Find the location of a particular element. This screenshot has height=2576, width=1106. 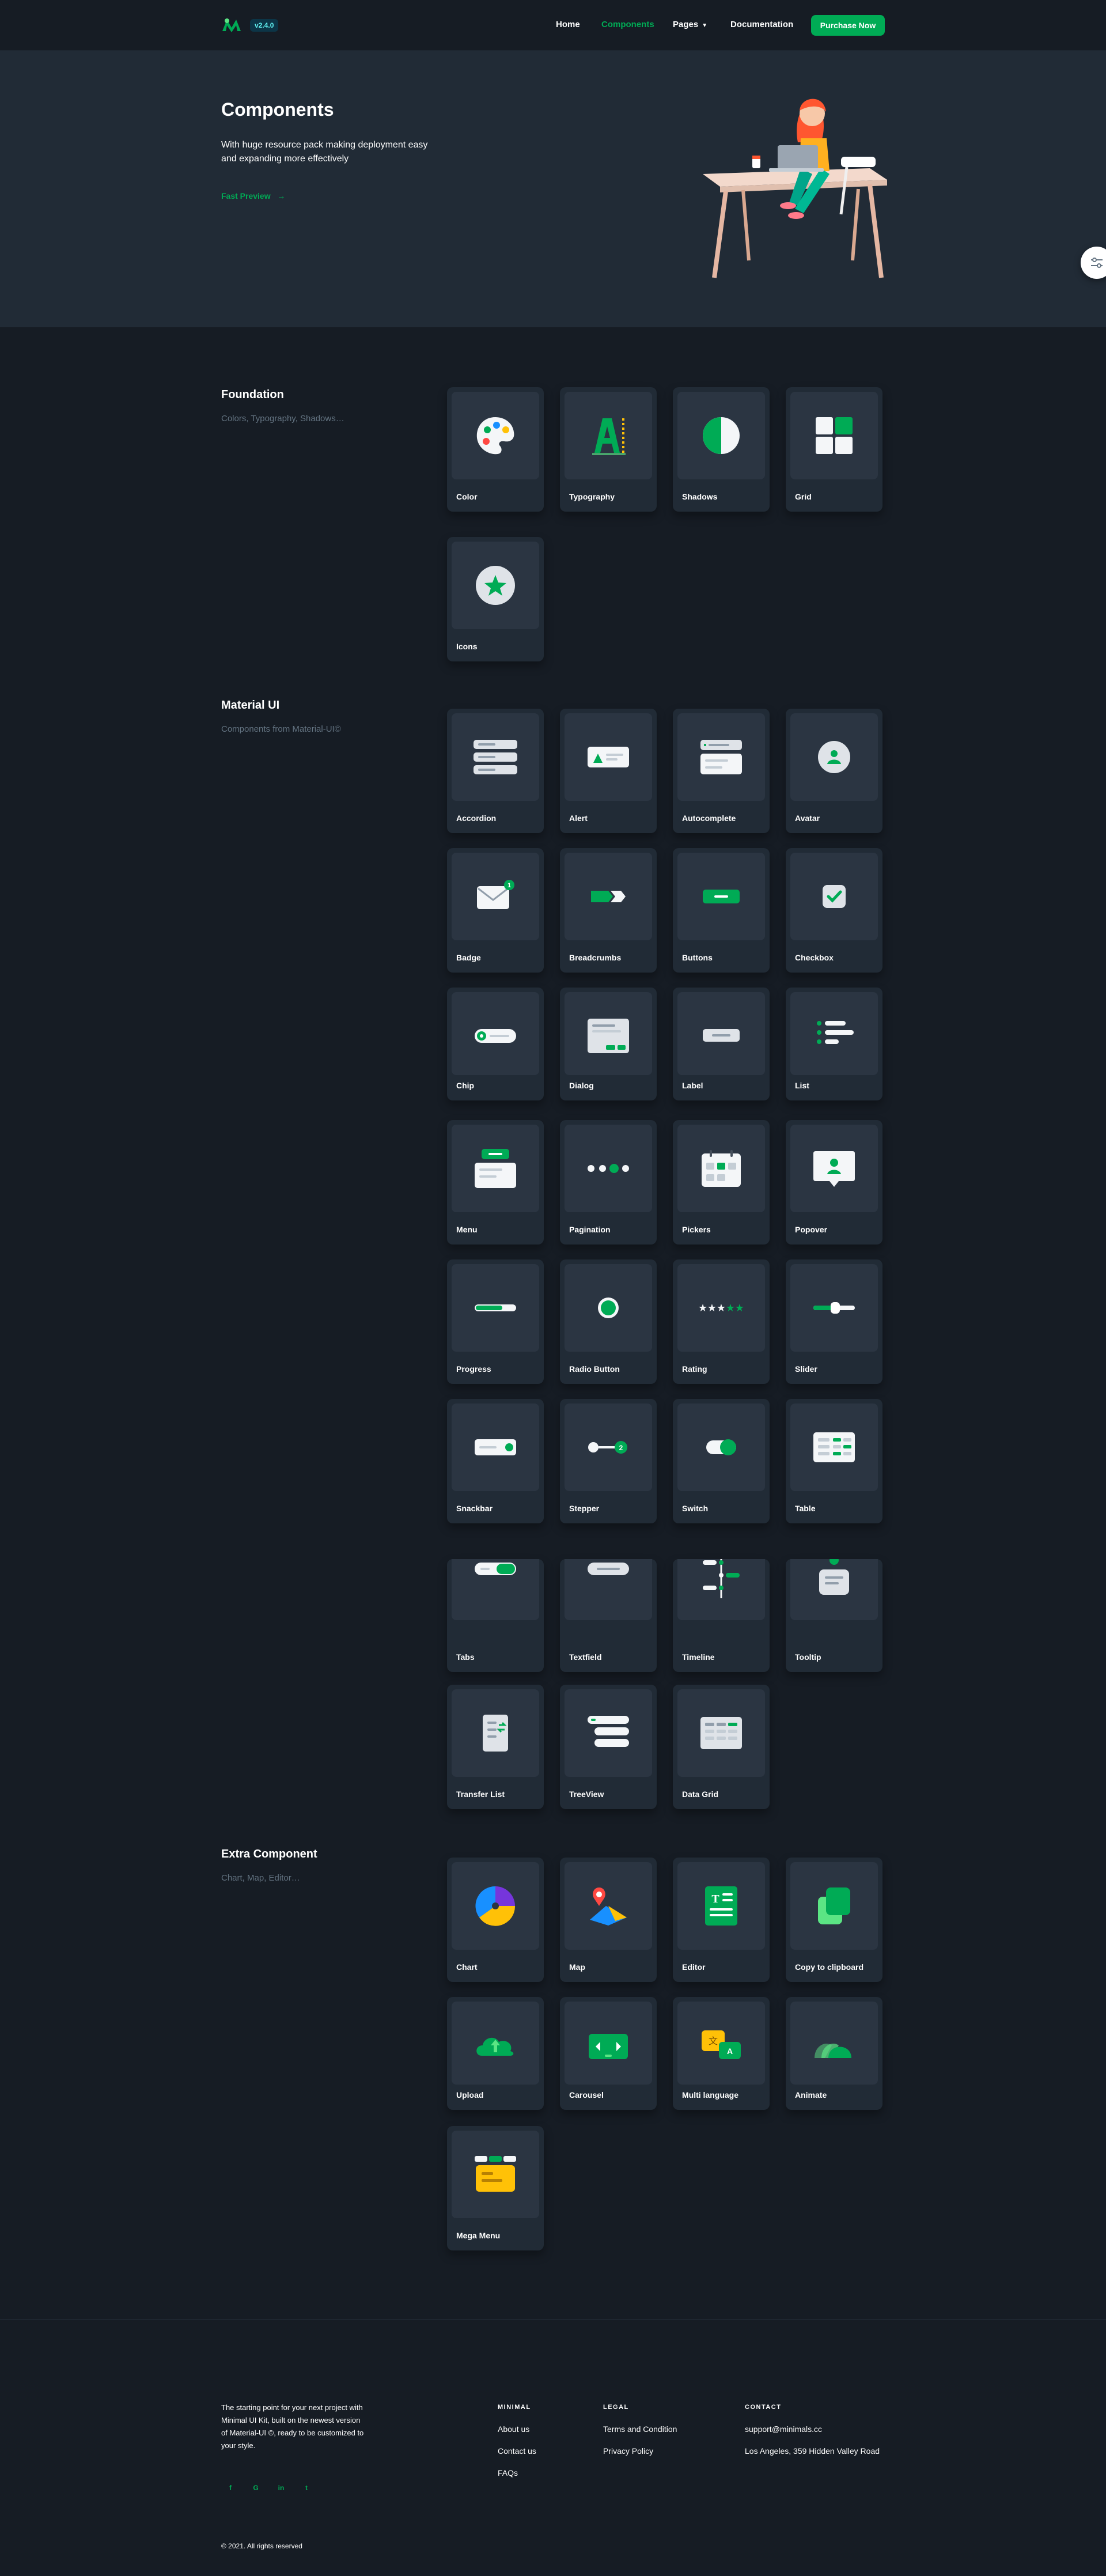

card-stepper: 2 Stepper is located at coordinates (608, 1461).